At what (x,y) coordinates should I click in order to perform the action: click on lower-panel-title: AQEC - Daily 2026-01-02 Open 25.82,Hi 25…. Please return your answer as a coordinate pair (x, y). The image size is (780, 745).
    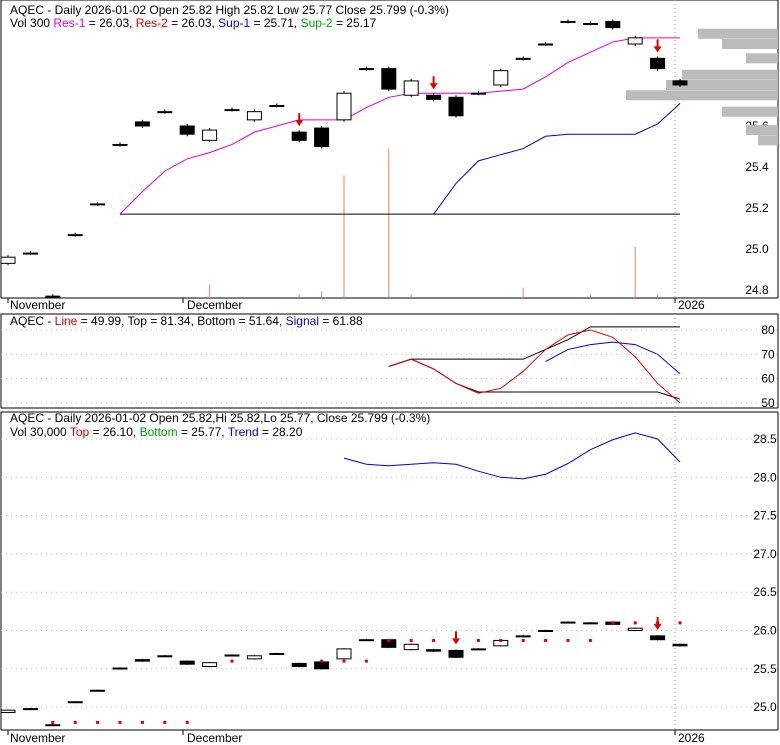
    Looking at the image, I should click on (220, 418).